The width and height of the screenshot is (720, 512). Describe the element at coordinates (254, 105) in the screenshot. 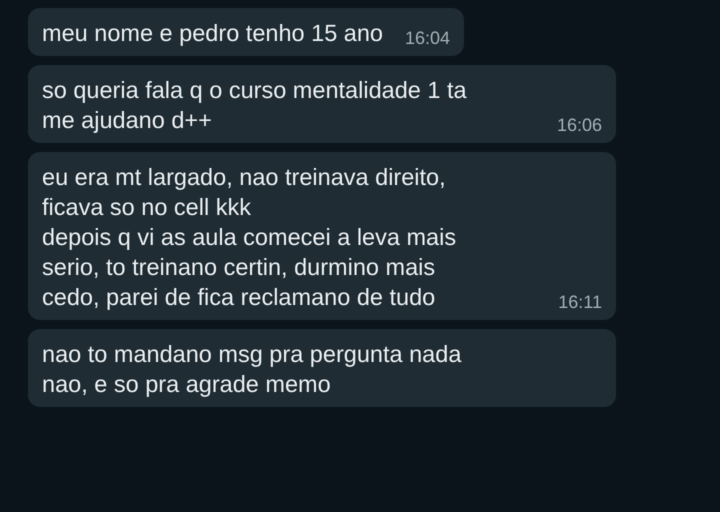

I see `message-text: so queria fala q o curso mentalidade 1 ta me ajudano d++` at that location.